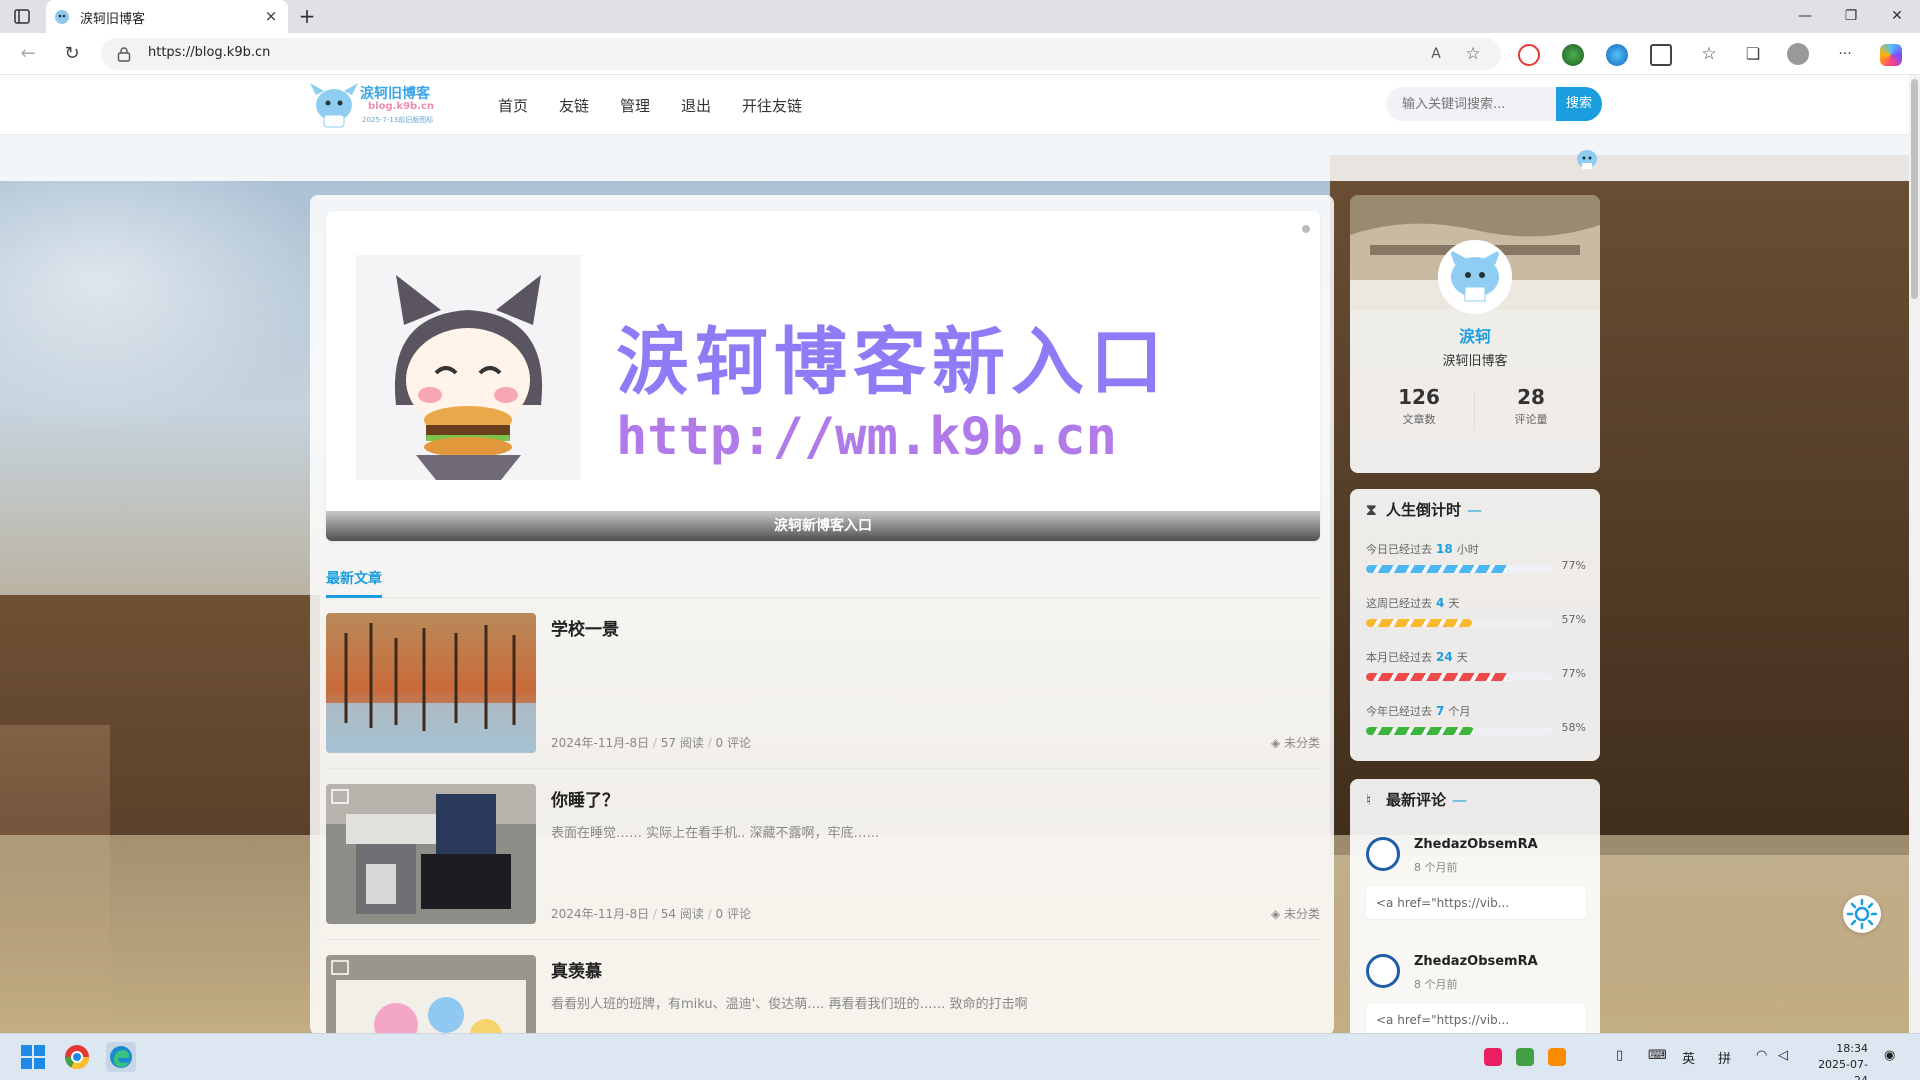  I want to click on search-button: 搜索, so click(1579, 104).